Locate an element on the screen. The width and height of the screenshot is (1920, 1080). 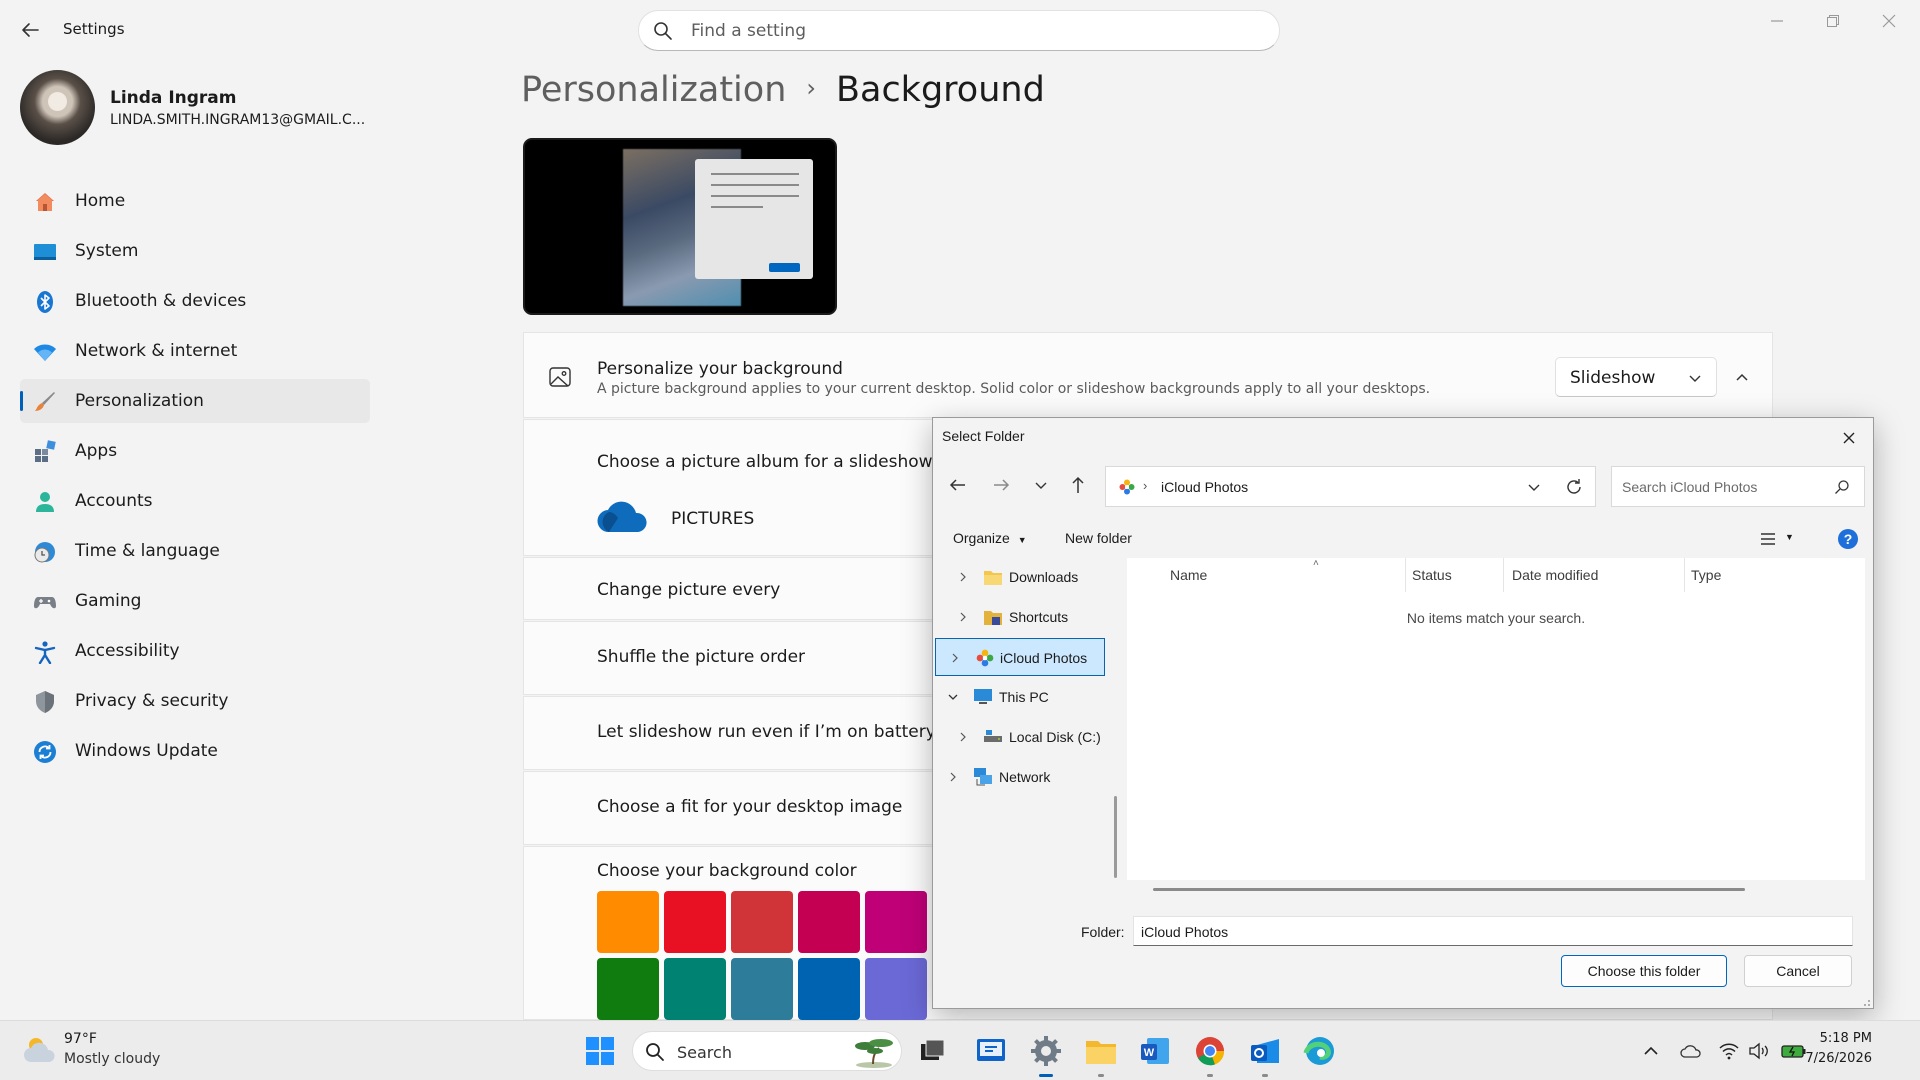
taskbar-app-outlook is located at coordinates (1265, 1054).